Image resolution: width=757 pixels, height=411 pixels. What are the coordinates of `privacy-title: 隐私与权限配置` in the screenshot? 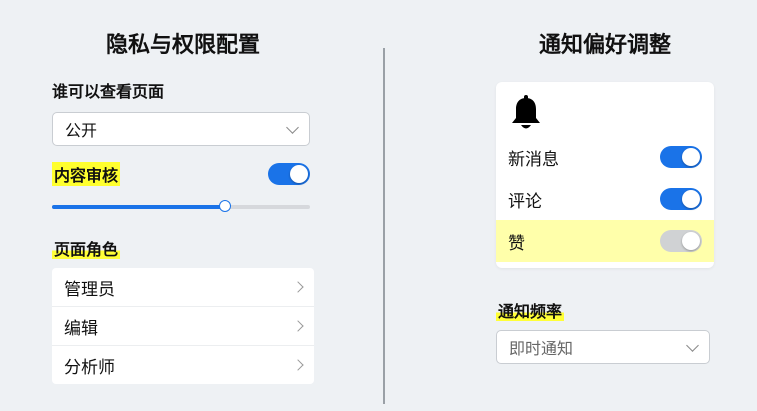 It's located at (182, 45).